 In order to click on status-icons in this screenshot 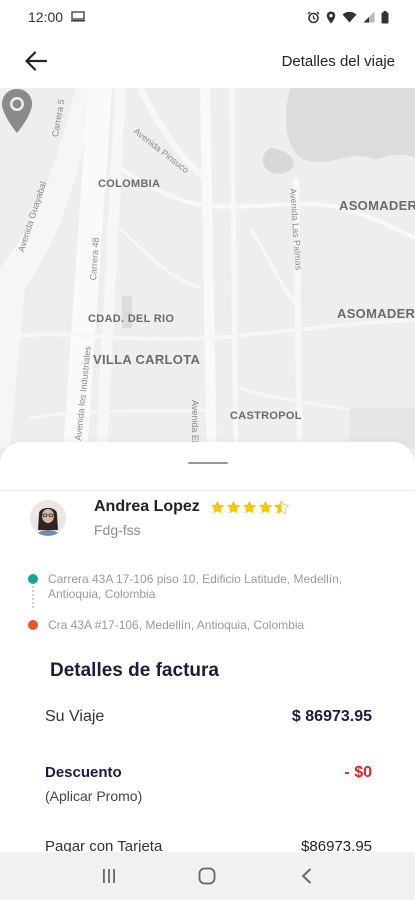, I will do `click(348, 17)`.